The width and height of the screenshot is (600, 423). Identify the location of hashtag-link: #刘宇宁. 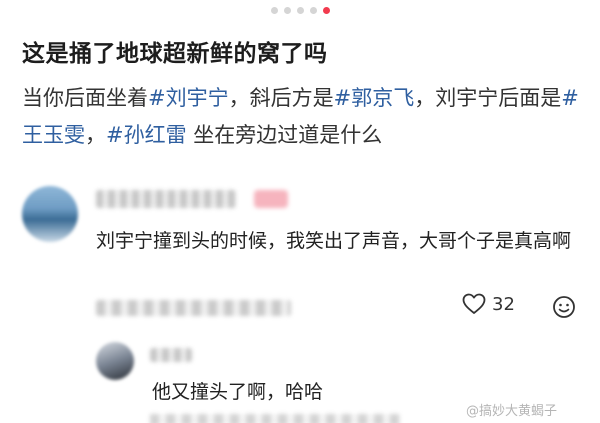
(188, 98).